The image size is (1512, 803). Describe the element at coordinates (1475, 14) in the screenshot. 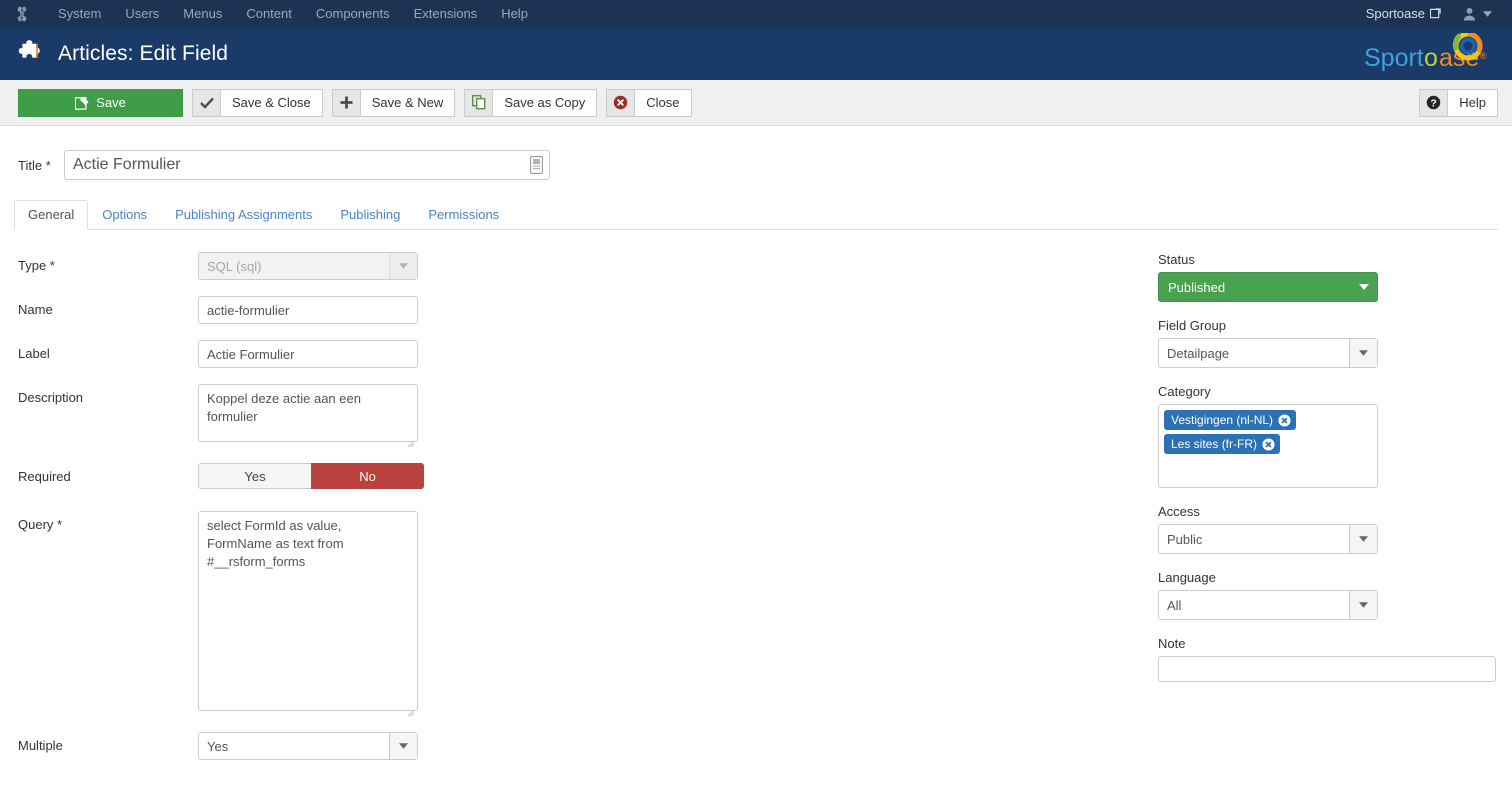

I see `user-menu-button` at that location.